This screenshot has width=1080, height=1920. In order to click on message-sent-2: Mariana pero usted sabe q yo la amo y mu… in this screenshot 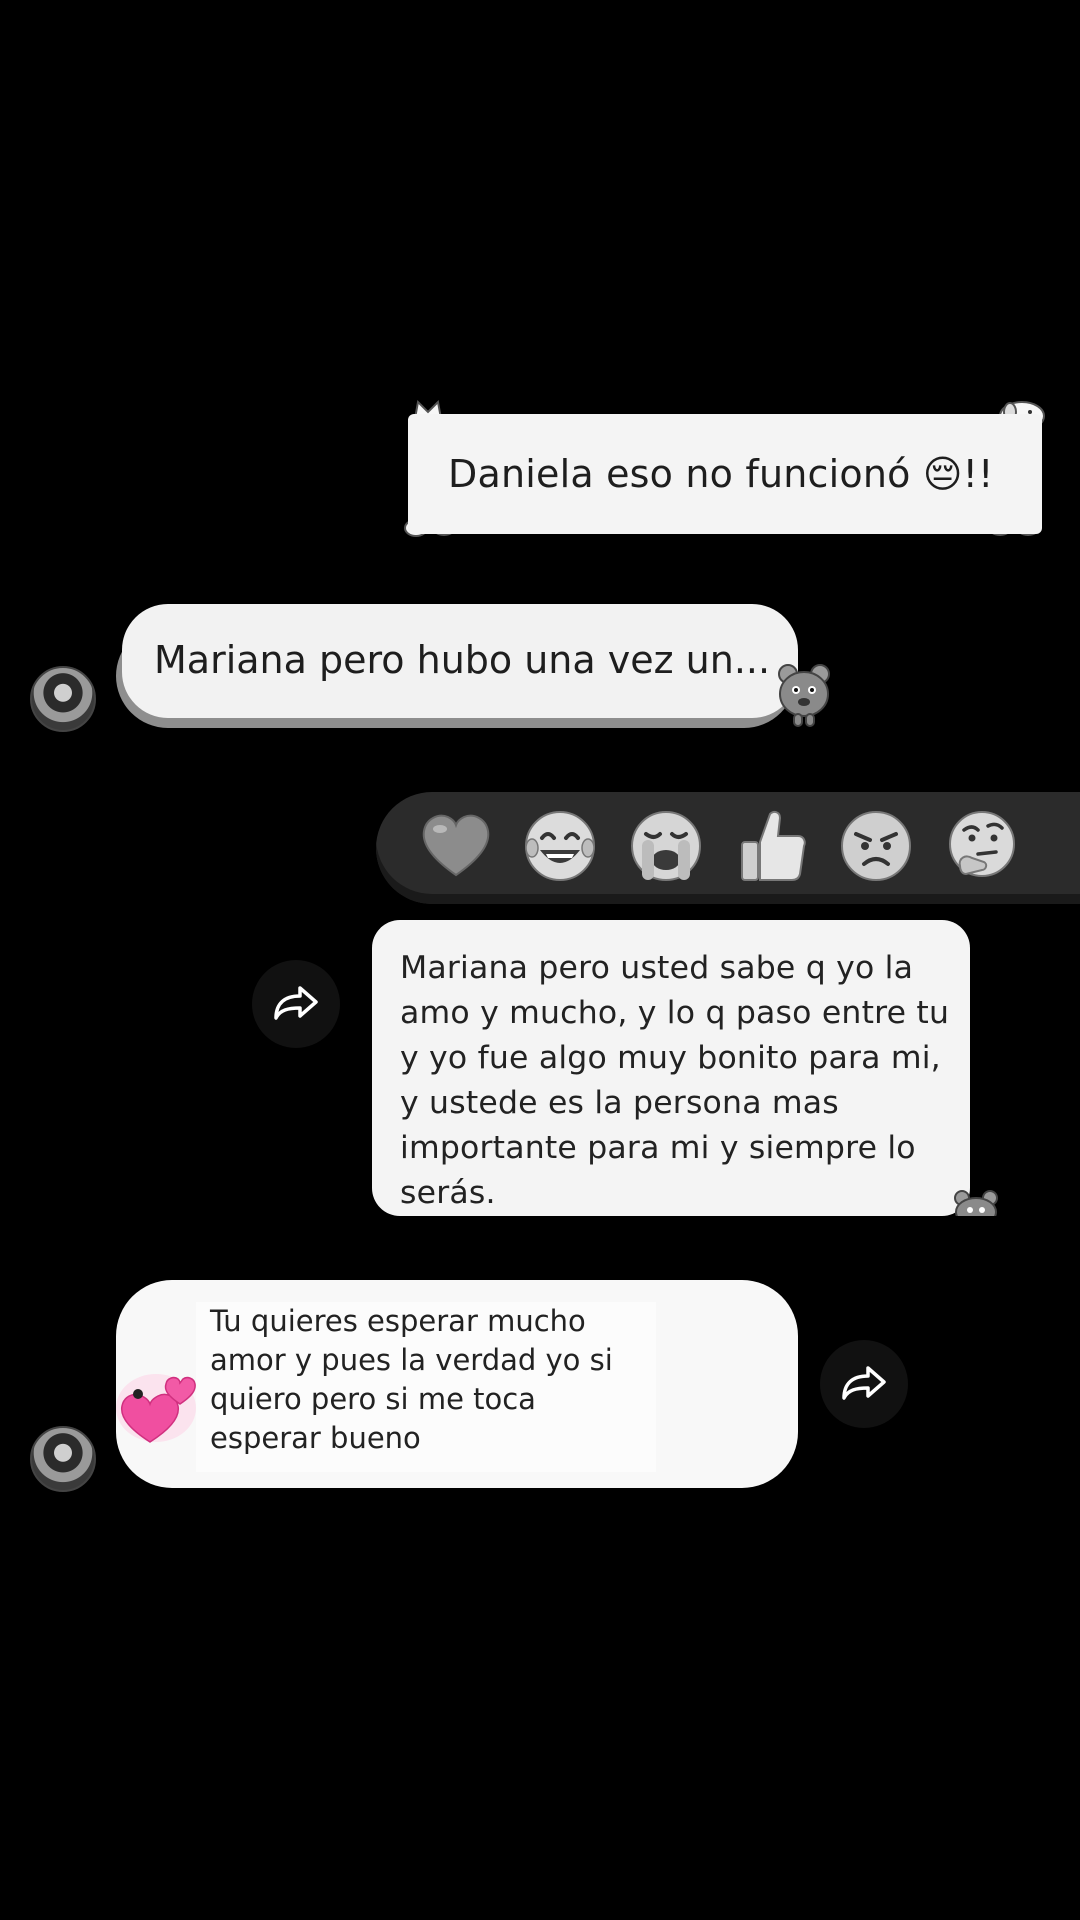, I will do `click(671, 1068)`.